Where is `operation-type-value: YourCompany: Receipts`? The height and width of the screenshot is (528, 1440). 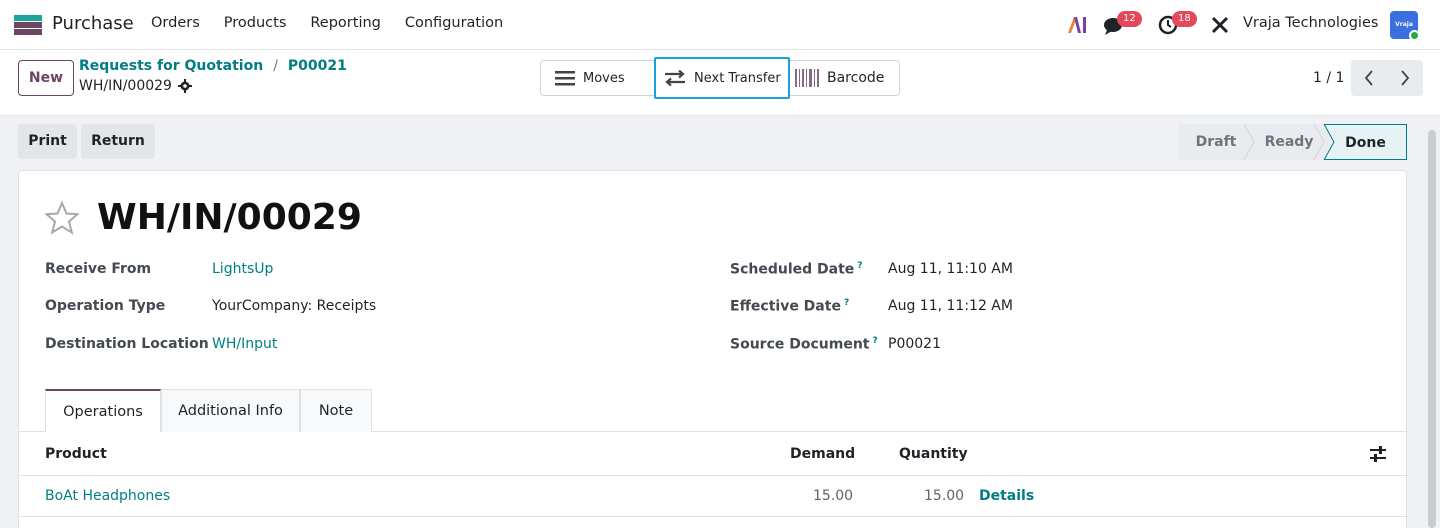 operation-type-value: YourCompany: Receipts is located at coordinates (294, 306).